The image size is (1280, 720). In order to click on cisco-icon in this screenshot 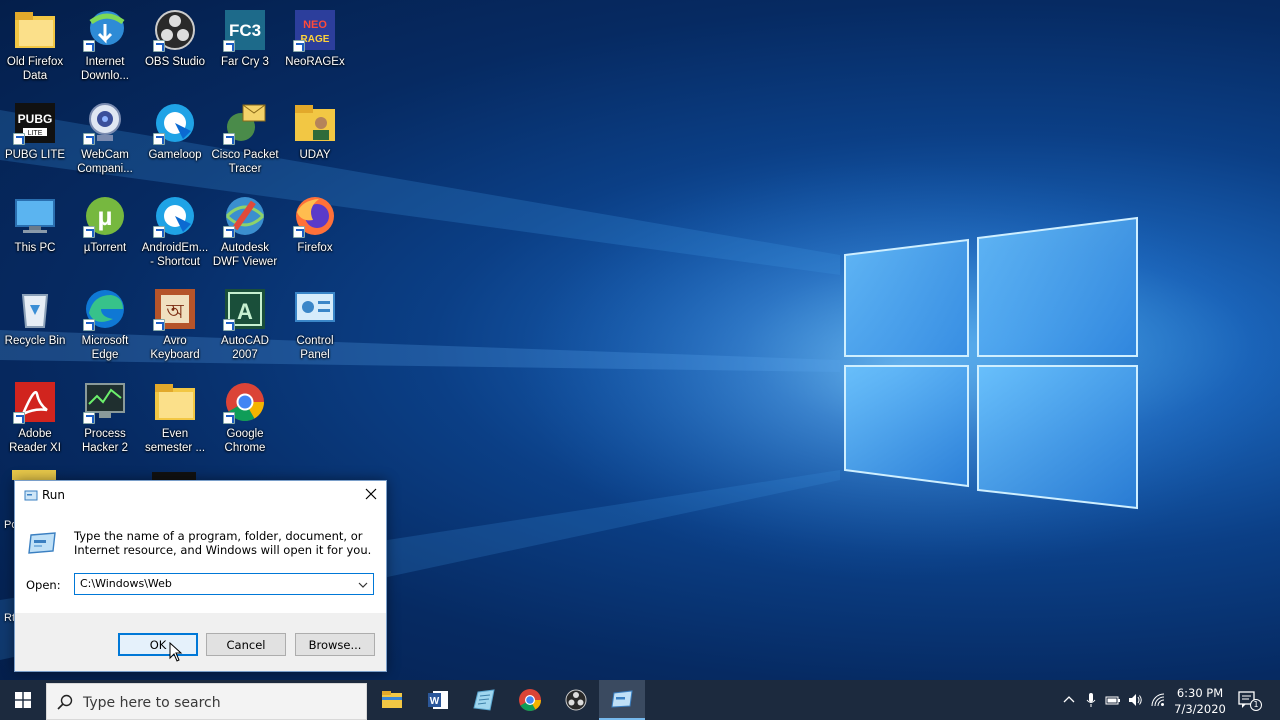, I will do `click(245, 123)`.